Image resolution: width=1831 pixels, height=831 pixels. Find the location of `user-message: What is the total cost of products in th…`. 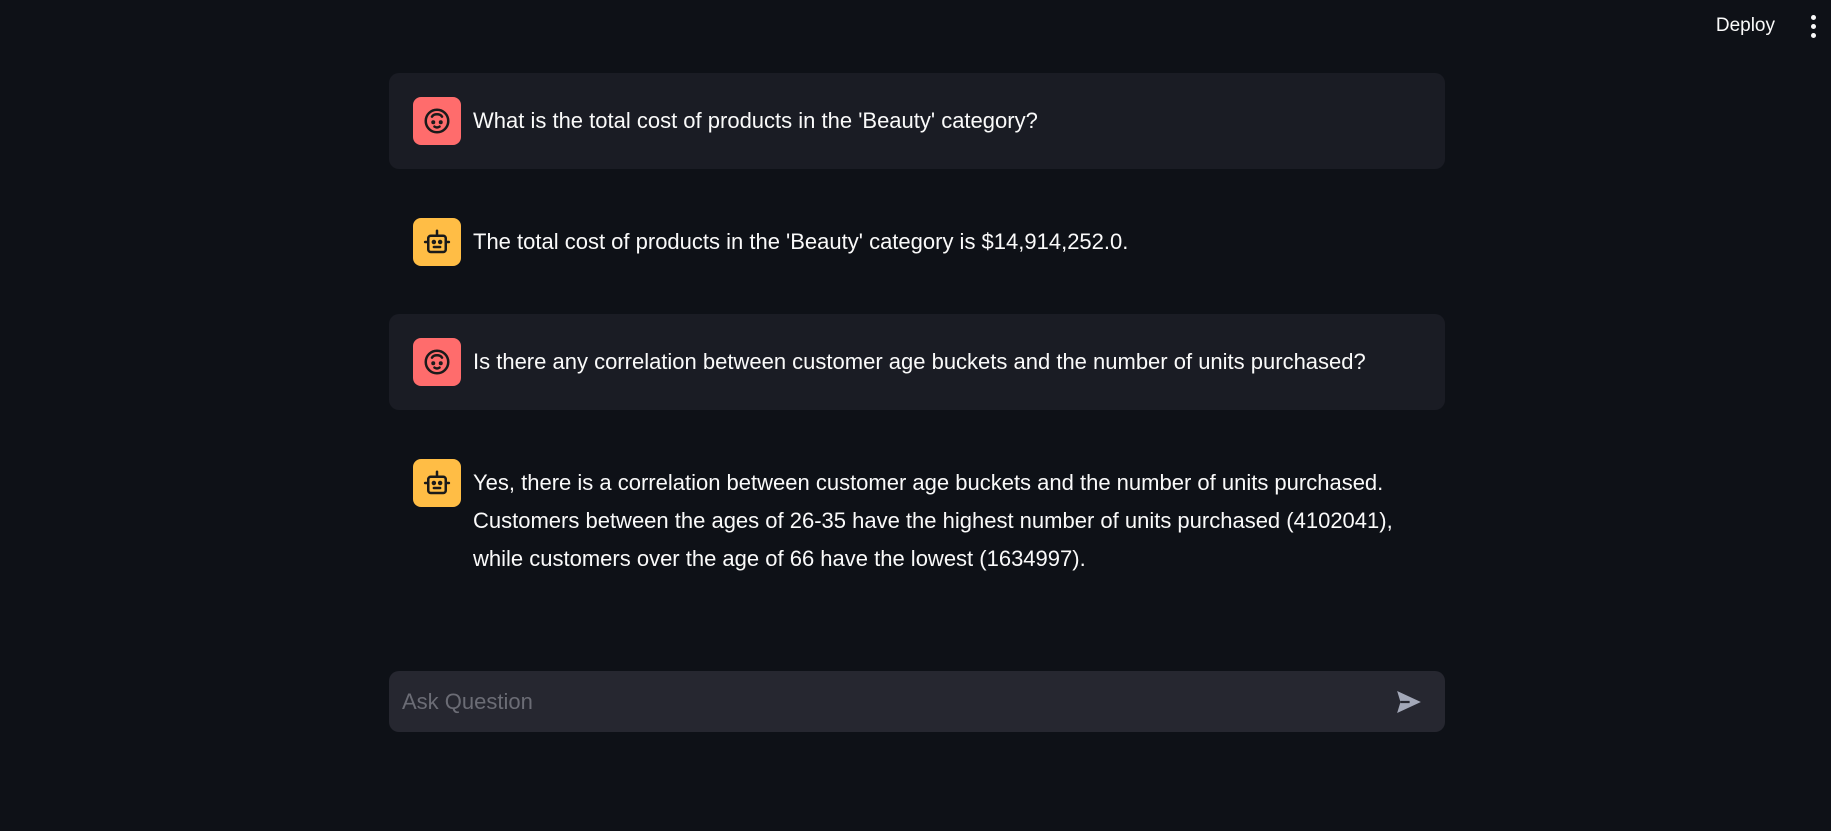

user-message: What is the total cost of products in th… is located at coordinates (917, 121).